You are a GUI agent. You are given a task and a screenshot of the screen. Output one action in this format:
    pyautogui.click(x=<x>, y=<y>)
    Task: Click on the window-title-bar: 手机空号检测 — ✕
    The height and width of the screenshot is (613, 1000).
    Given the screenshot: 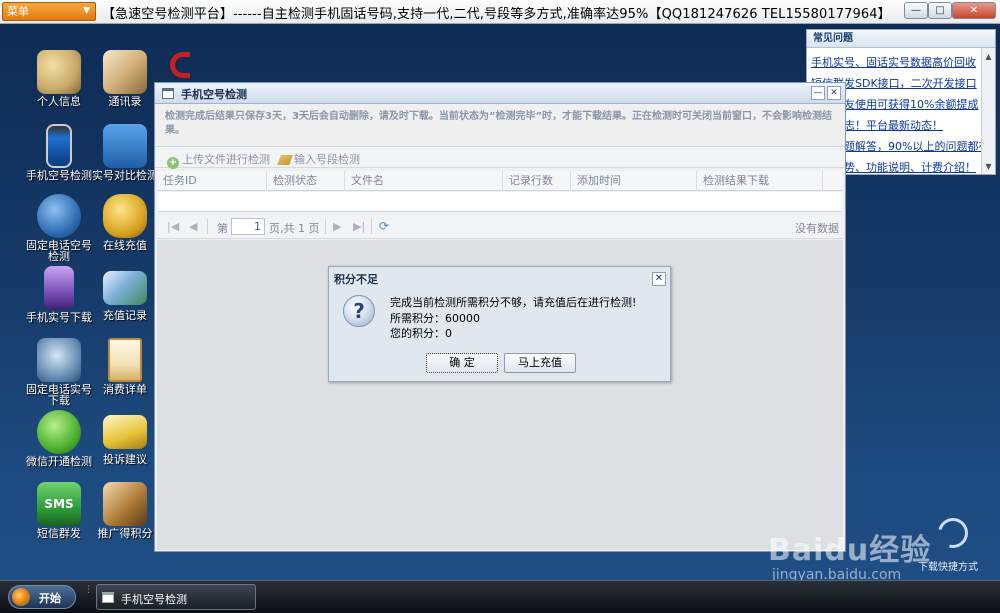 What is the action you would take?
    pyautogui.click(x=500, y=93)
    